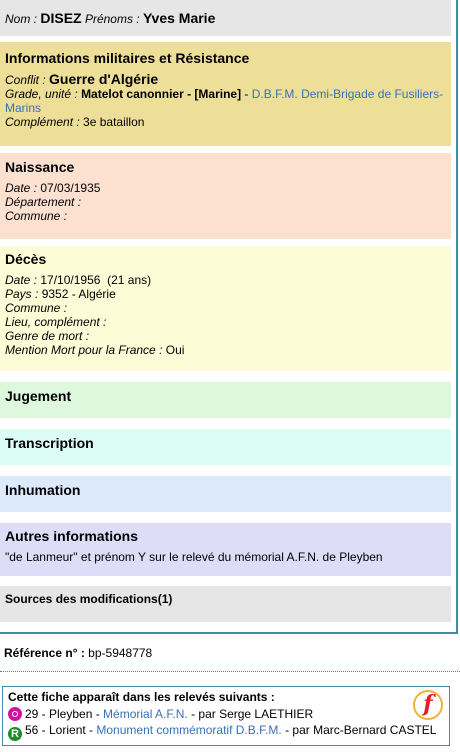 The image size is (460, 752). Describe the element at coordinates (188, 730) in the screenshot. I see `releve-link: Monument commémoratif D.B.F.M.` at that location.